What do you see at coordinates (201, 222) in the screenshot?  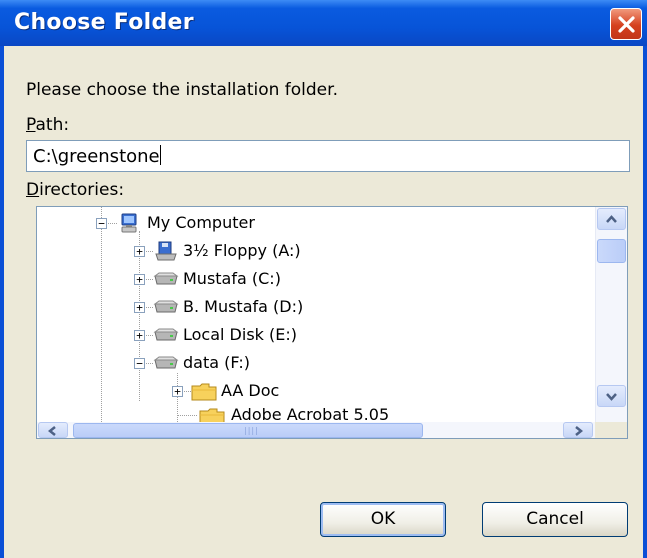 I see `tree-node-label: My Computer` at bounding box center [201, 222].